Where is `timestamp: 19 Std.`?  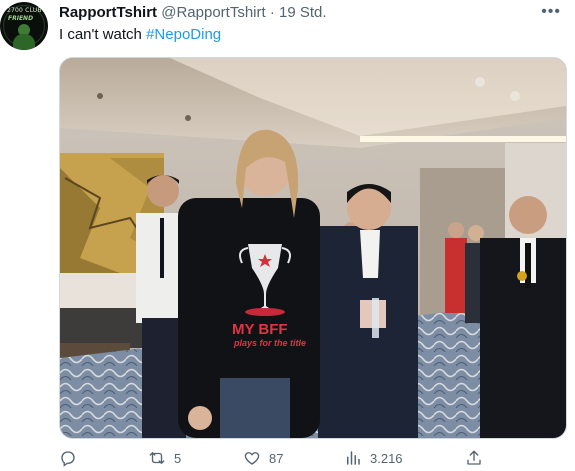
timestamp: 19 Std. is located at coordinates (303, 12).